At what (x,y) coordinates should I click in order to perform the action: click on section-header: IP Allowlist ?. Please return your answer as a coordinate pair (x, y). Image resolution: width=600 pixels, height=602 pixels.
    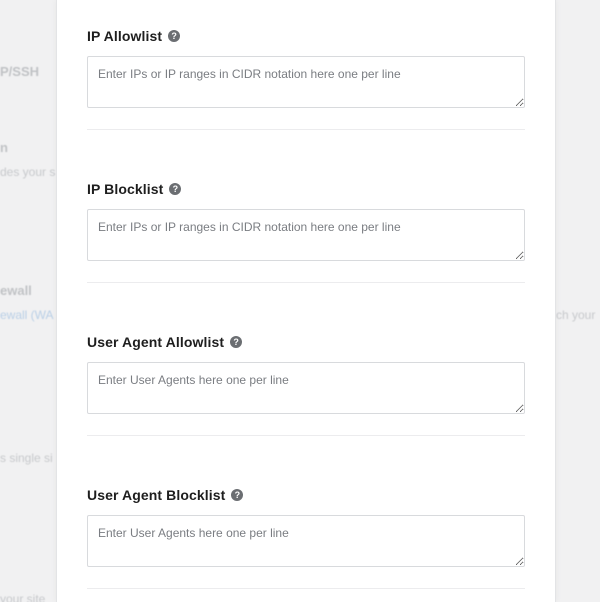
    Looking at the image, I should click on (134, 36).